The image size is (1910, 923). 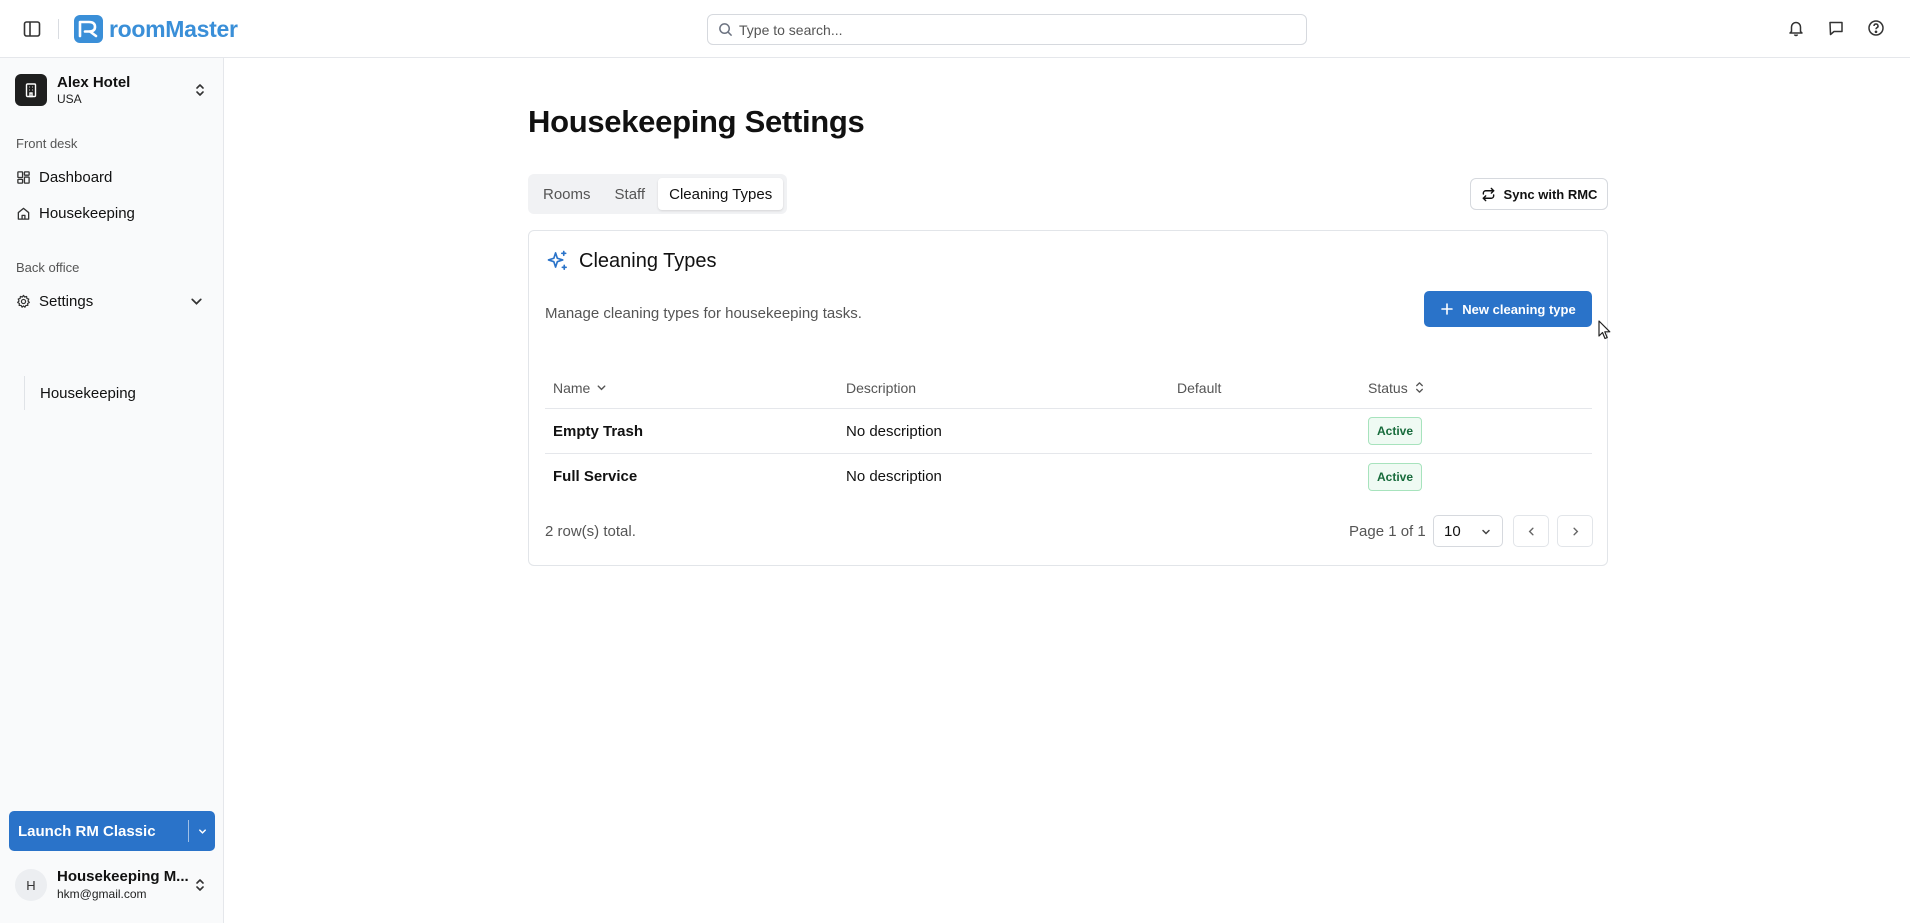 What do you see at coordinates (1387, 531) in the screenshot?
I see `page-indicator: Page 1 of 1` at bounding box center [1387, 531].